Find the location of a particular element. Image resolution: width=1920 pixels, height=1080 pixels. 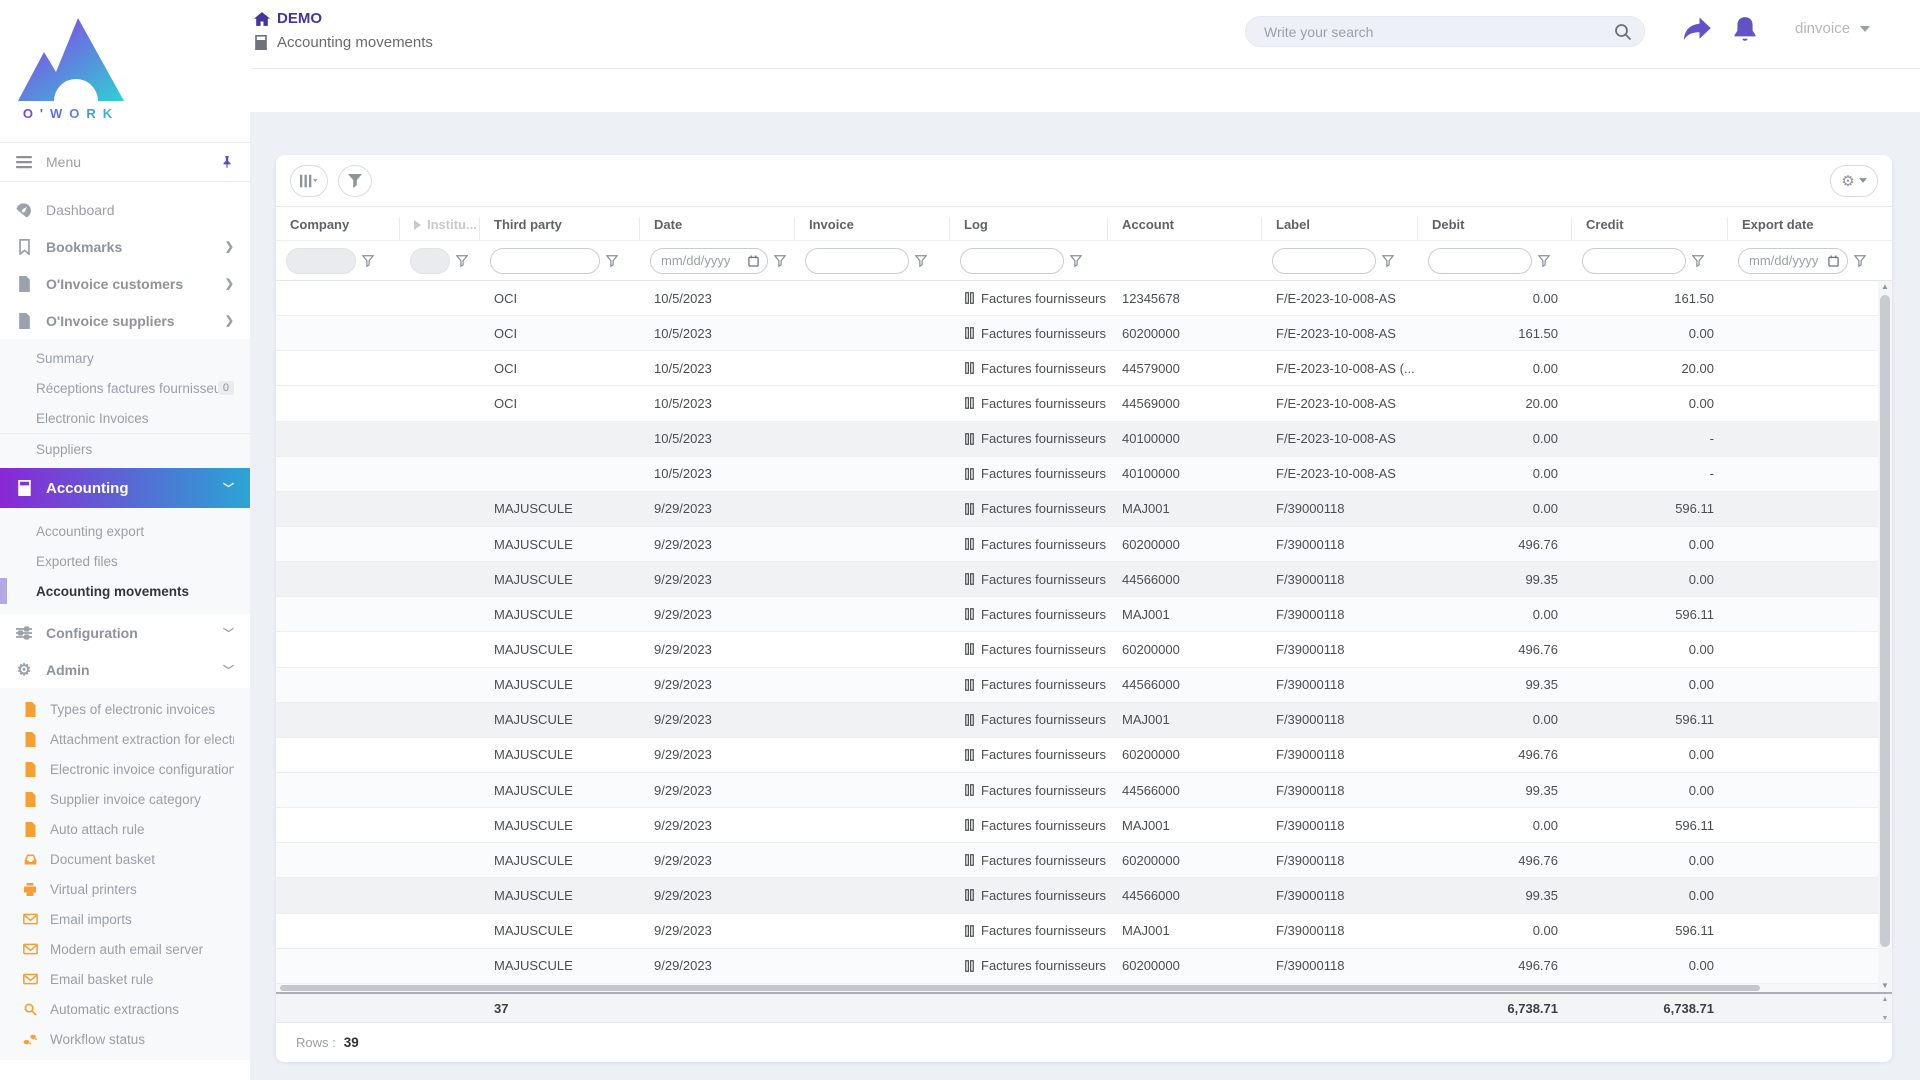

column-header-invoice: Invoice is located at coordinates (872, 228).